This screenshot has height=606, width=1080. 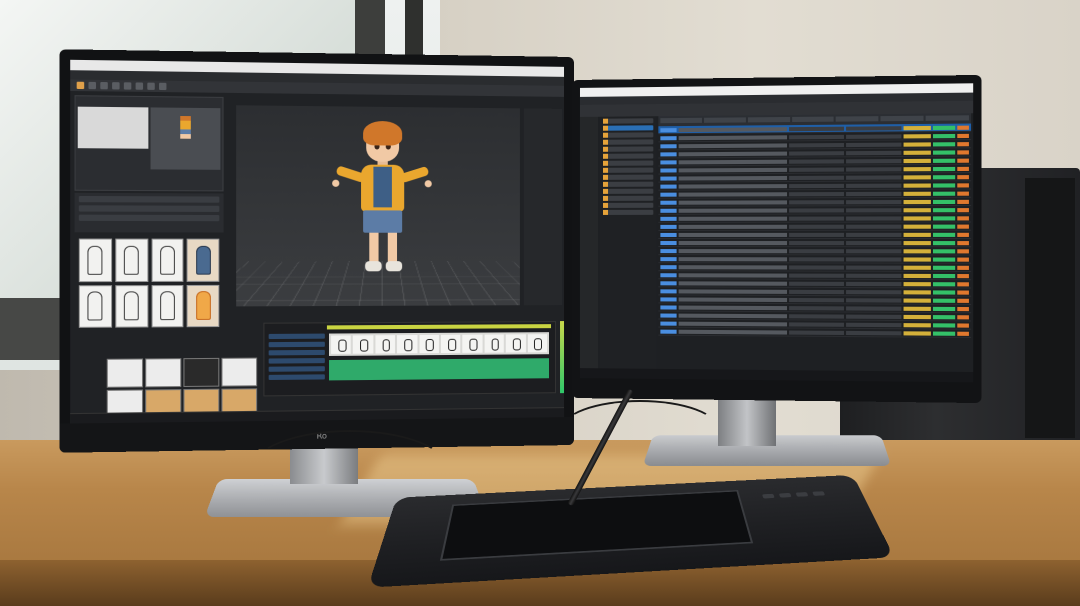 I want to click on level-meter, so click(x=562, y=357).